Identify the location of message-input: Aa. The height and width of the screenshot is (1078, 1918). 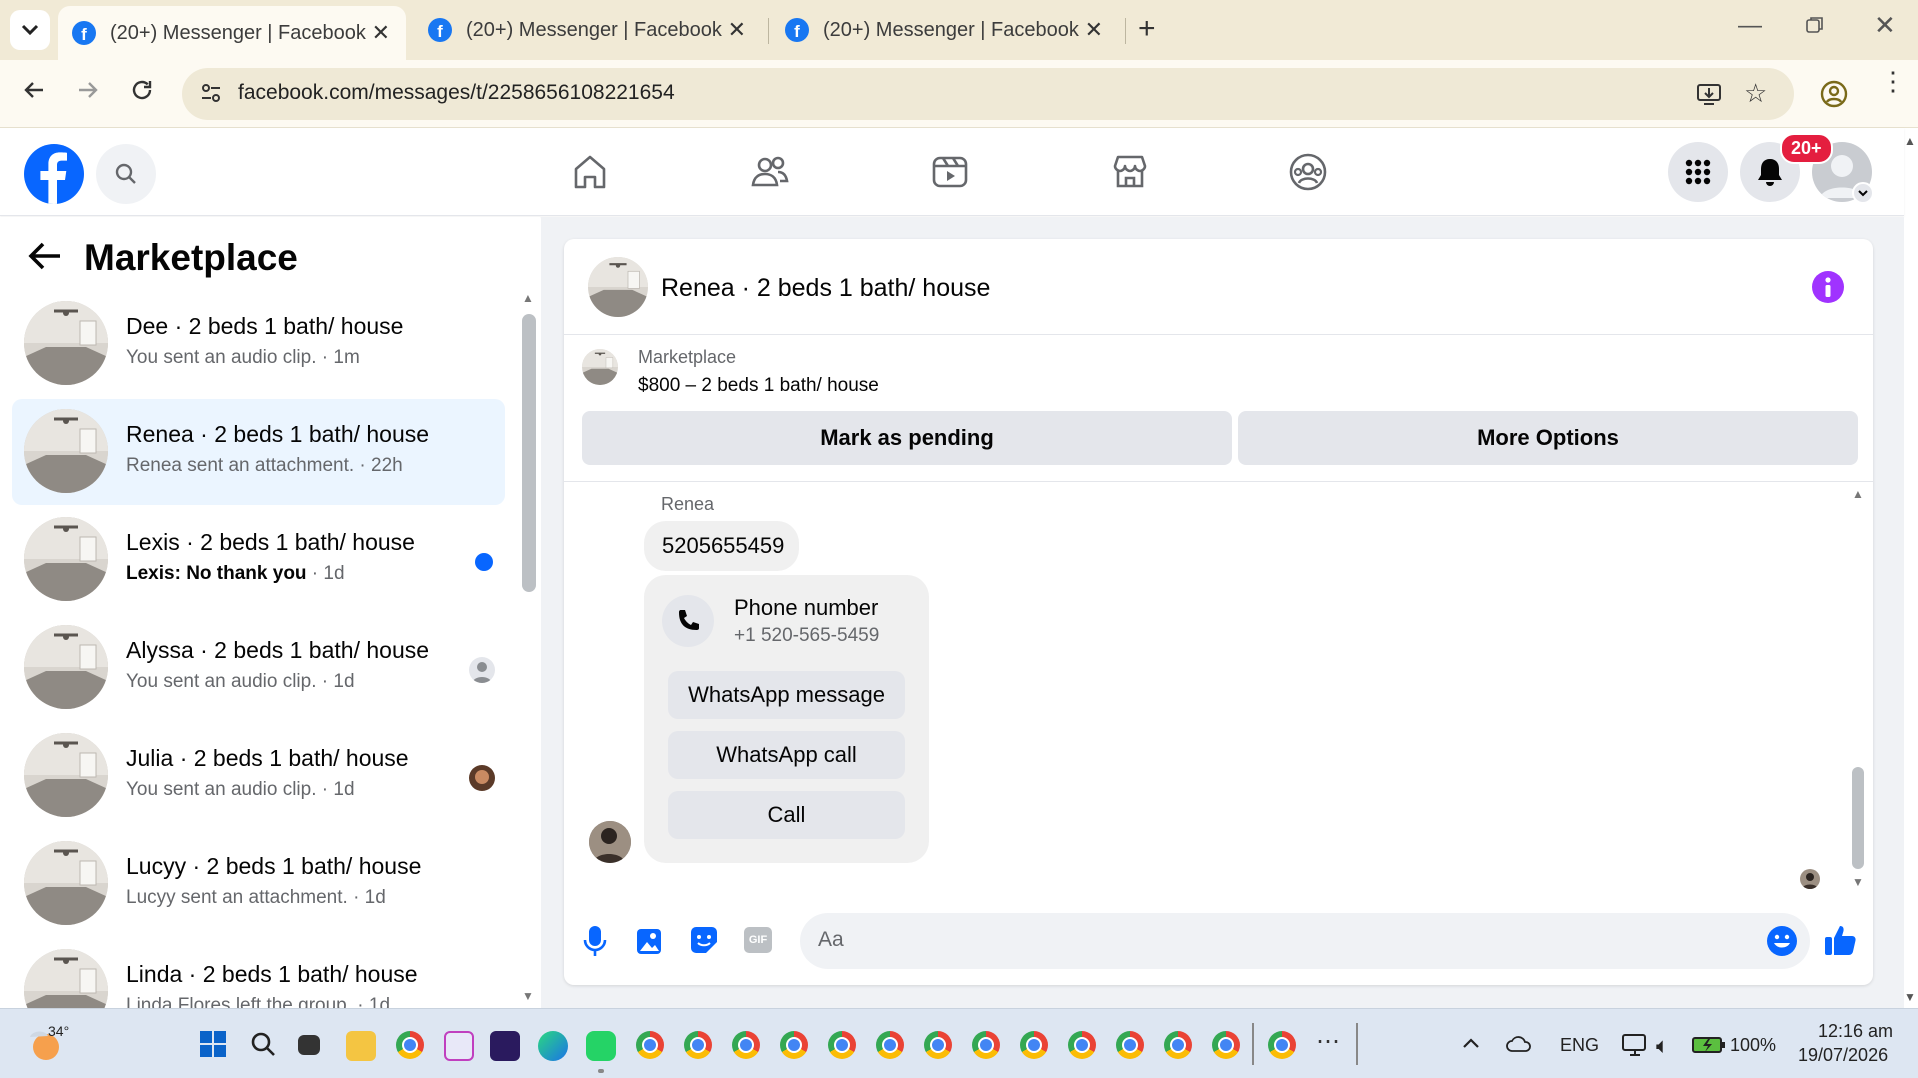
(1305, 941).